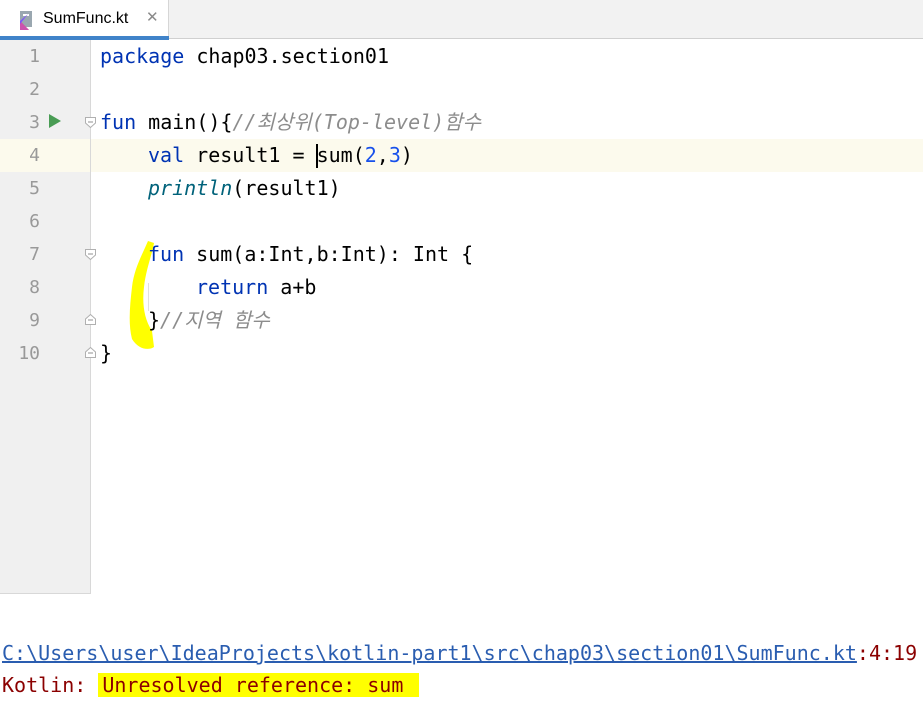 The width and height of the screenshot is (923, 709). Describe the element at coordinates (34, 155) in the screenshot. I see `line-number: 4` at that location.